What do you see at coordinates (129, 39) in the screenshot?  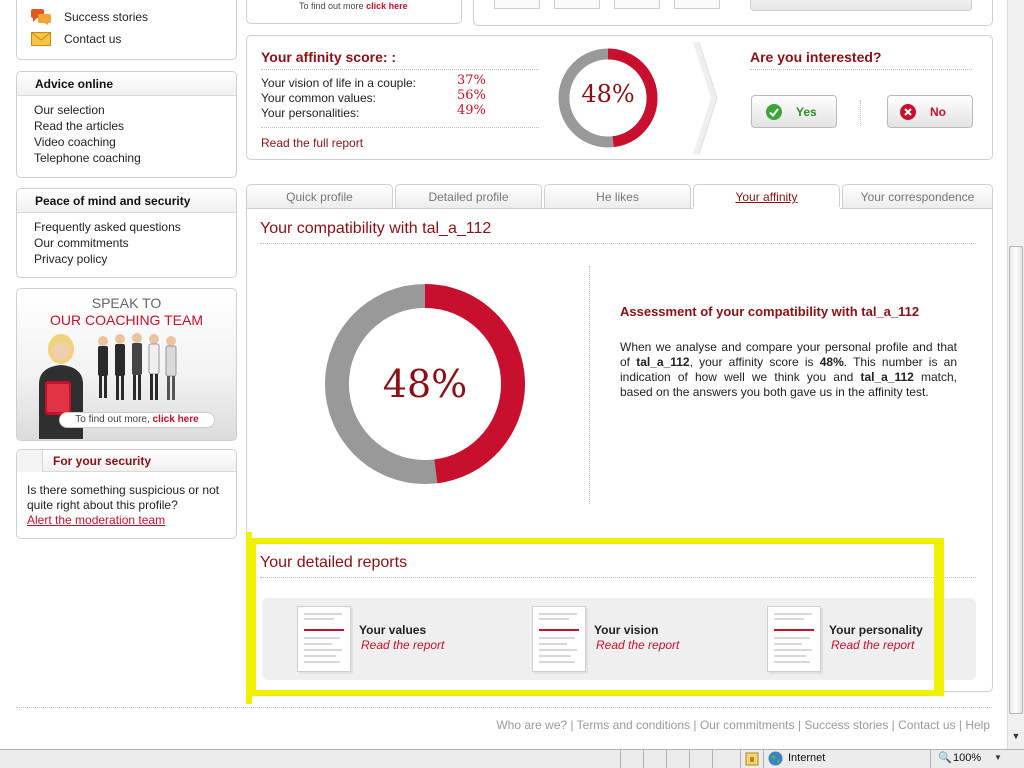 I see `sidebar-item-contact-us: Contact us` at bounding box center [129, 39].